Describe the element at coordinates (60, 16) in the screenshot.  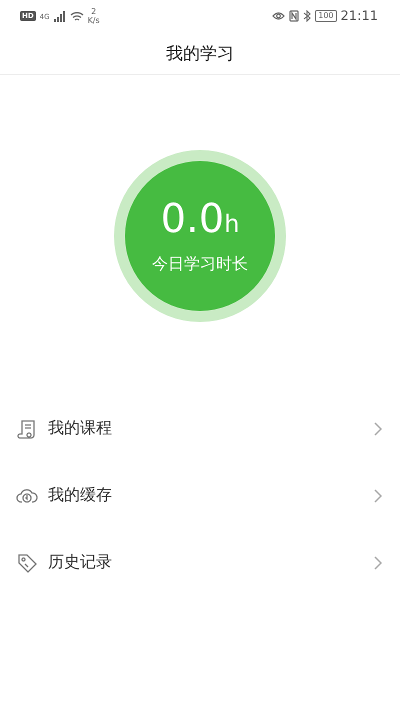
I see `signal-icon` at that location.